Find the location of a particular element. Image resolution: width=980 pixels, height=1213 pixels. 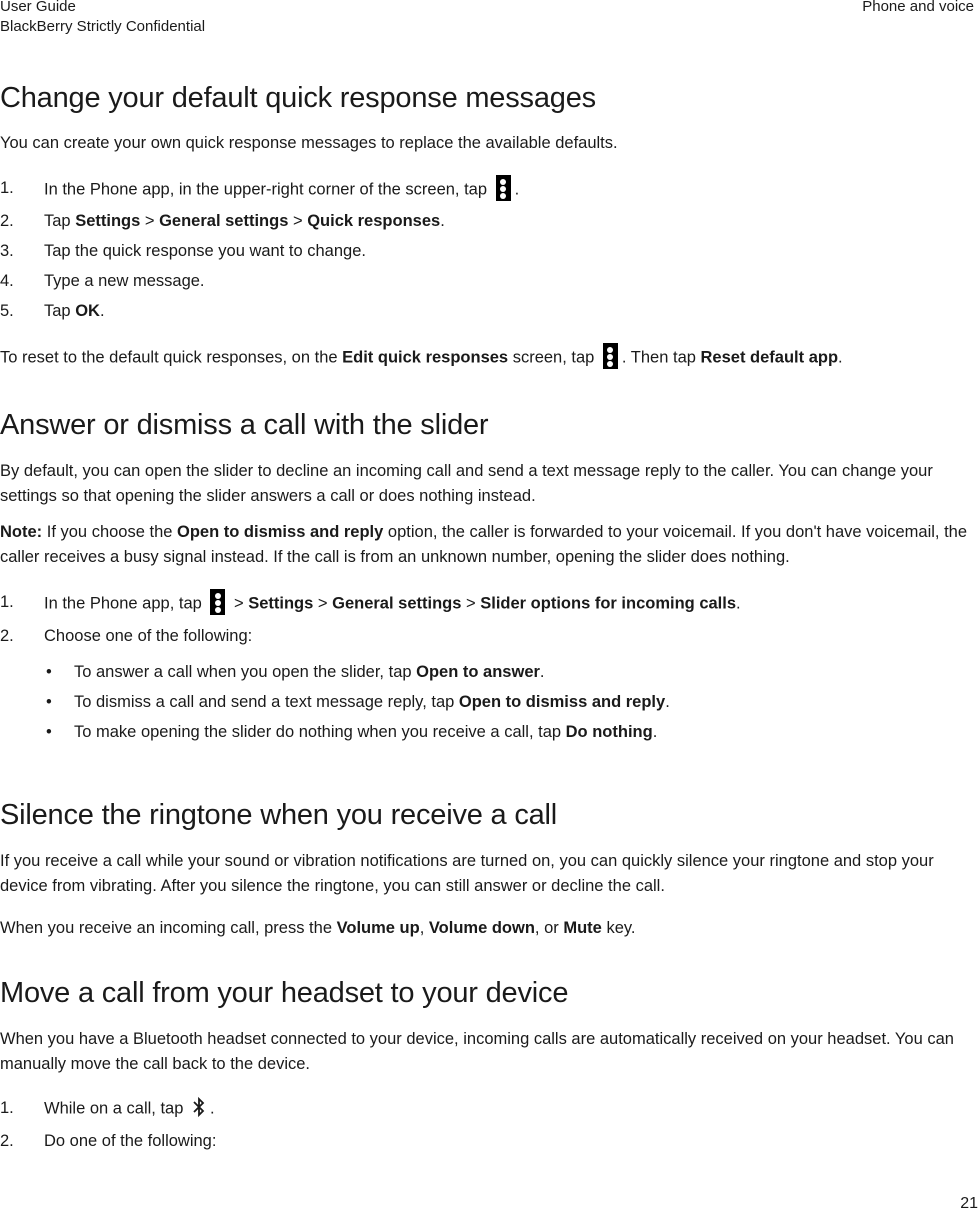

note-label: Note: is located at coordinates (21, 532).